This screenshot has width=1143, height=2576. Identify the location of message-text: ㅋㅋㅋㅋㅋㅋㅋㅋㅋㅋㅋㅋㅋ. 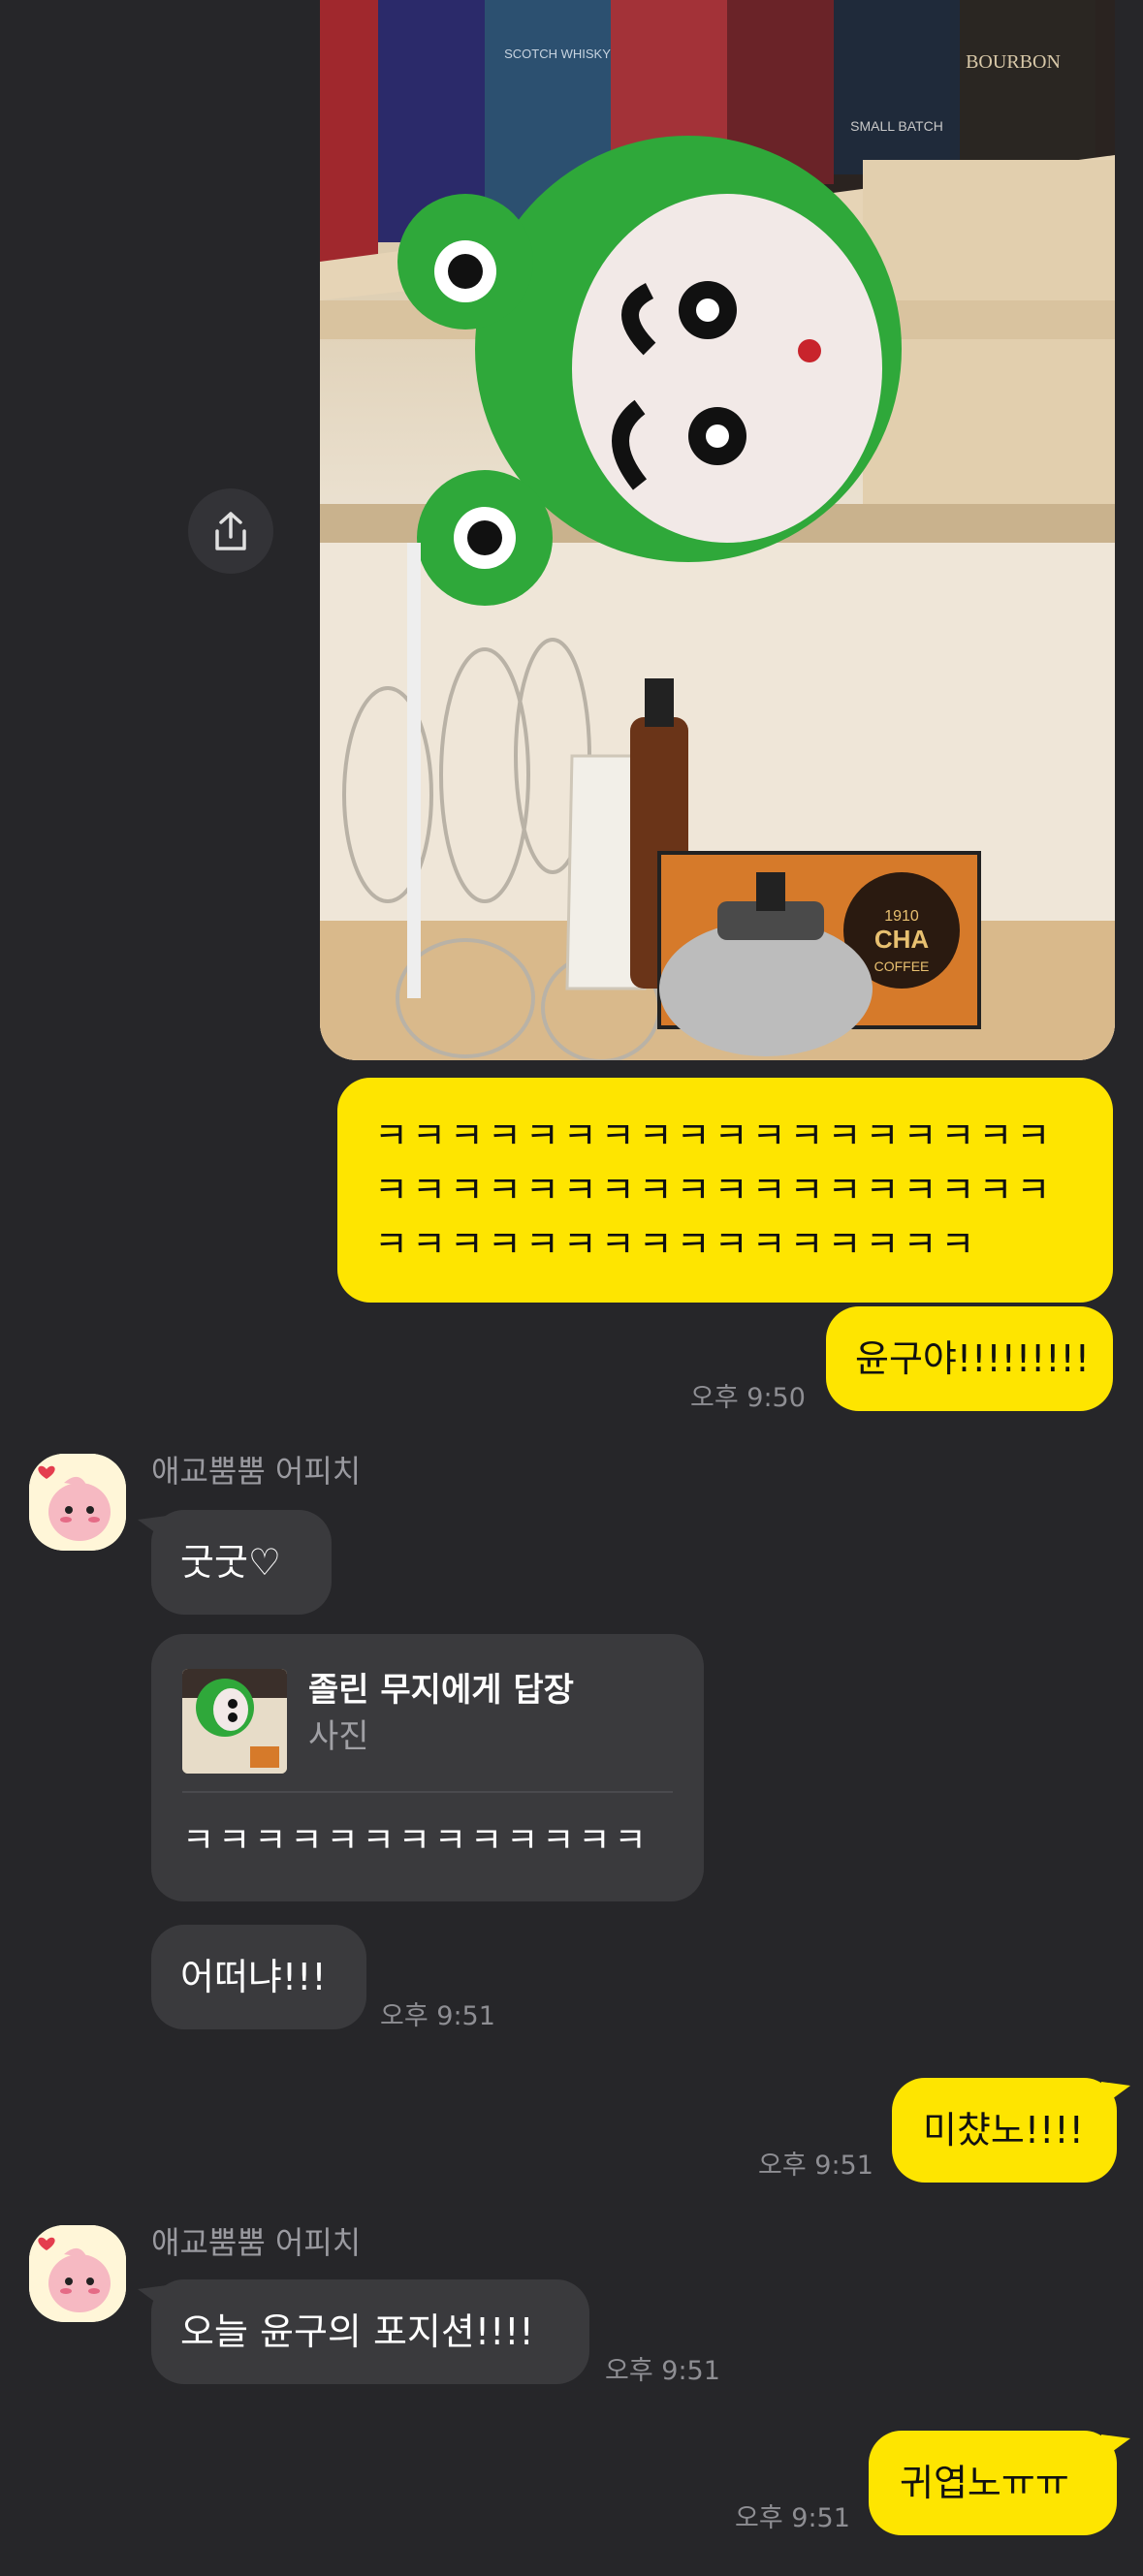
(416, 1841).